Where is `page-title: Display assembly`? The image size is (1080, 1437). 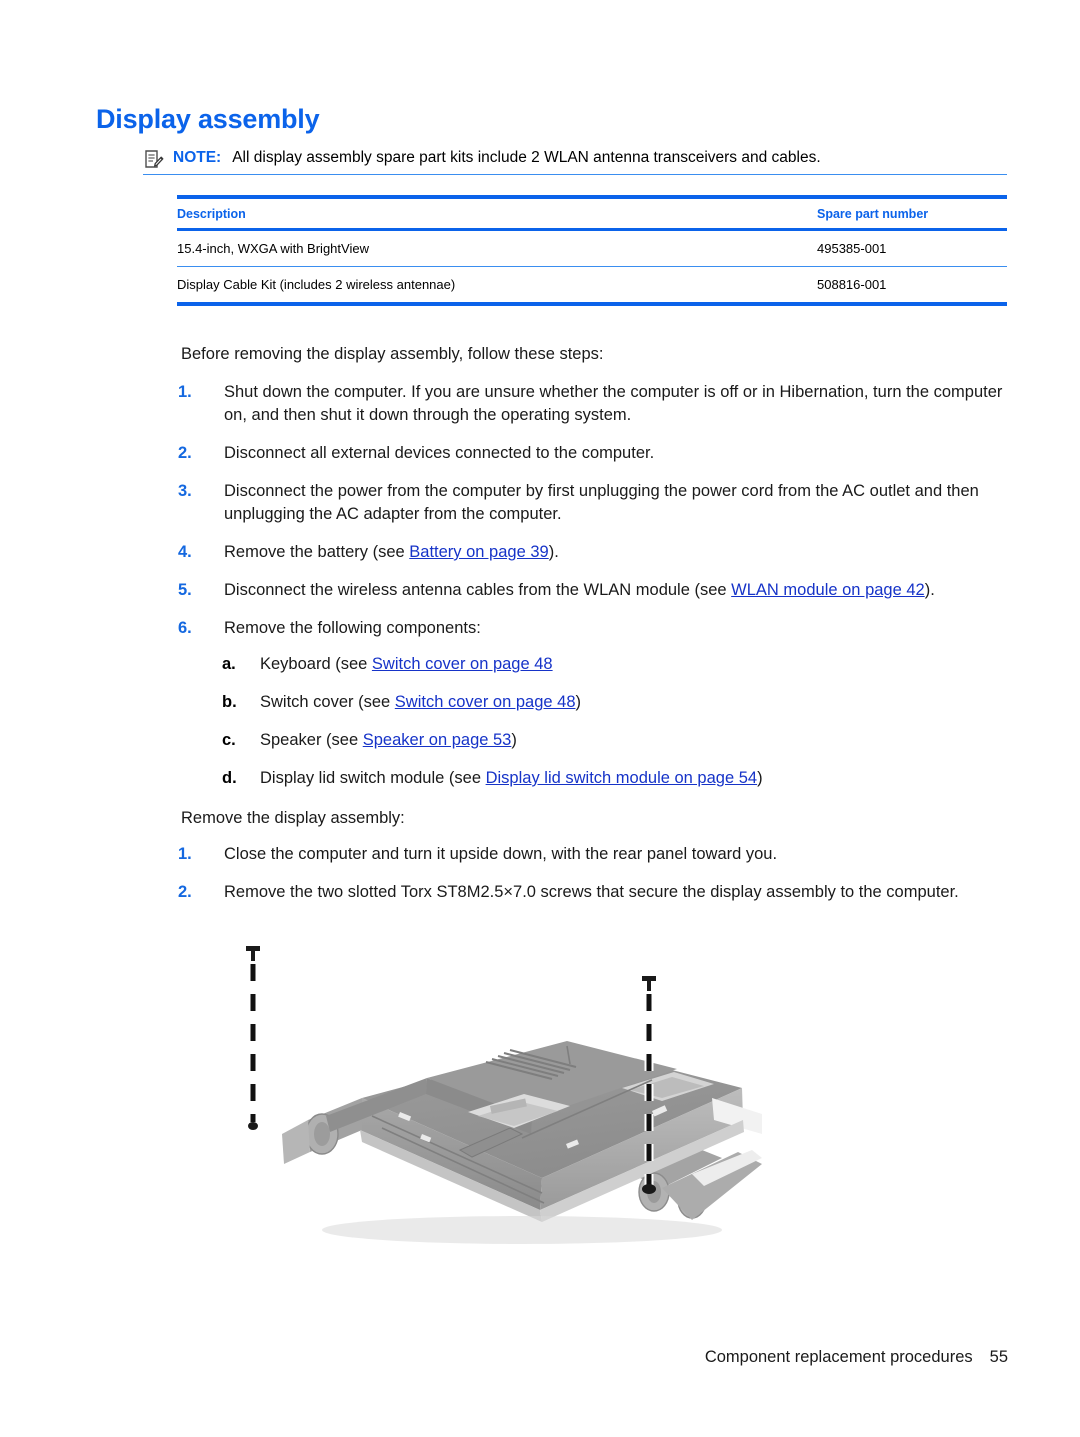
page-title: Display assembly is located at coordinates (208, 119).